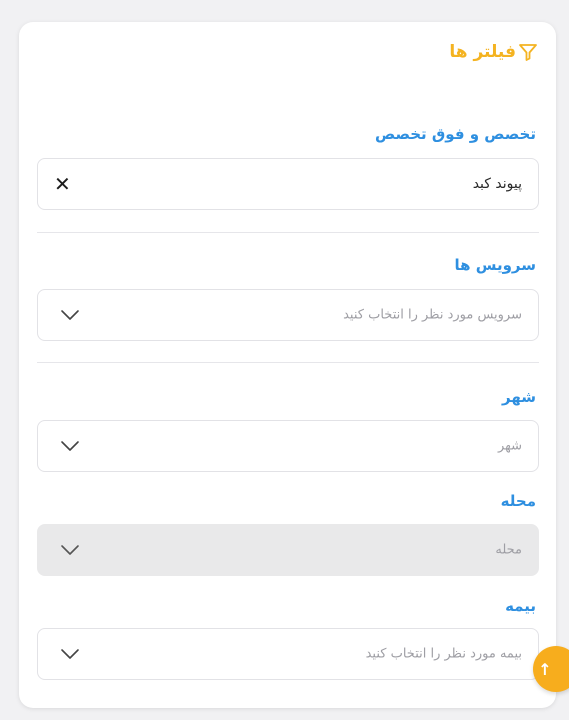  What do you see at coordinates (288, 315) in the screenshot?
I see `services-select: سرویس مورد نظر را انتخاب کنید` at bounding box center [288, 315].